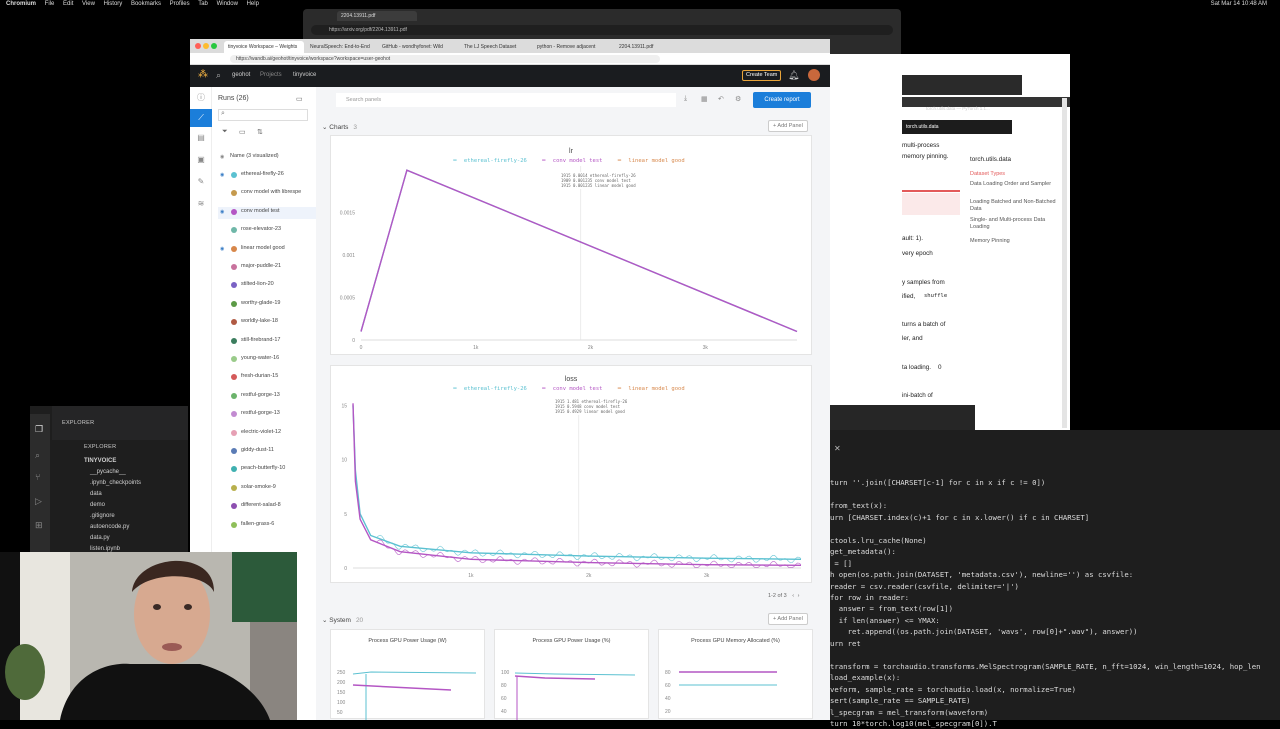  What do you see at coordinates (201, 205) in the screenshot?
I see `artifacts-icon: ≋` at bounding box center [201, 205].